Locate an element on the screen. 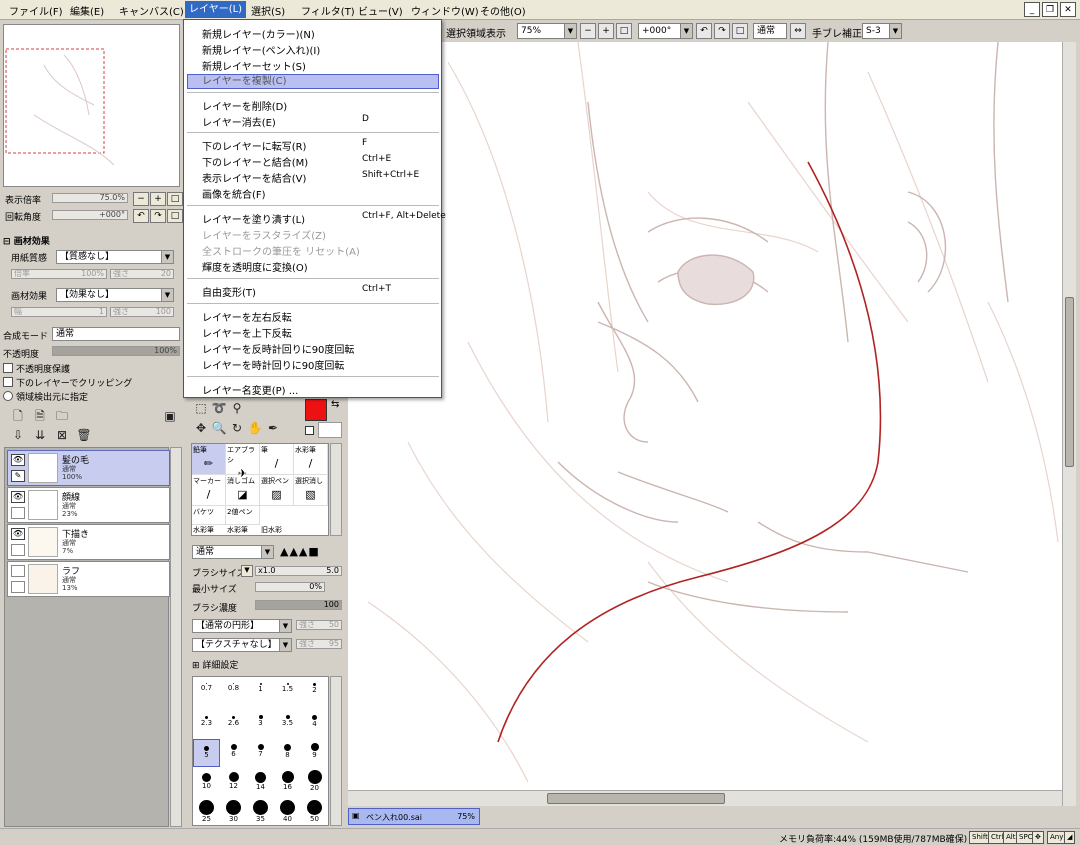  brush-size-option: 16 is located at coordinates (287, 783).